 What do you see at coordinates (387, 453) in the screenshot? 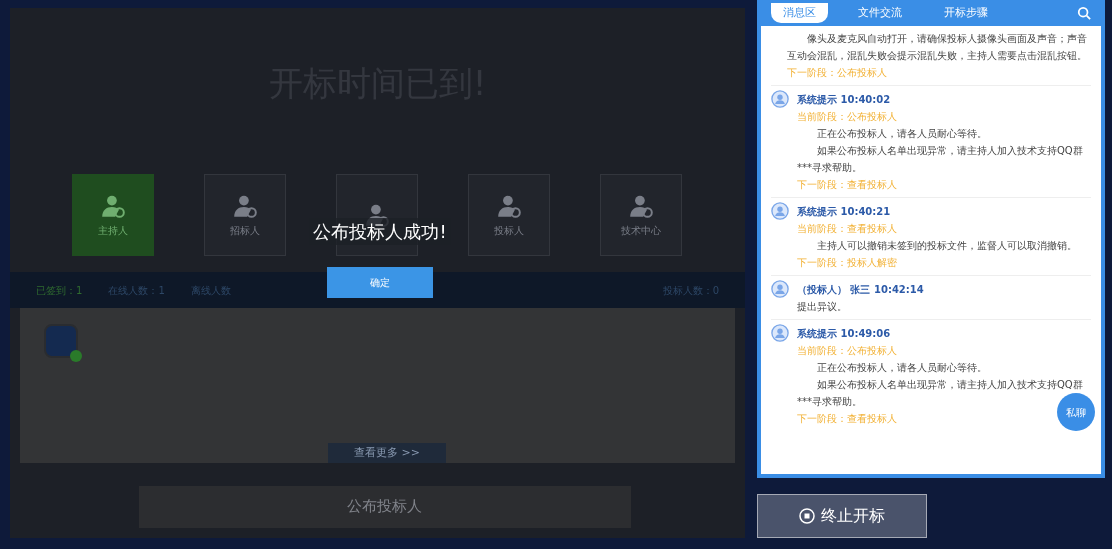
I see `more-button: 查看更多 >>` at bounding box center [387, 453].